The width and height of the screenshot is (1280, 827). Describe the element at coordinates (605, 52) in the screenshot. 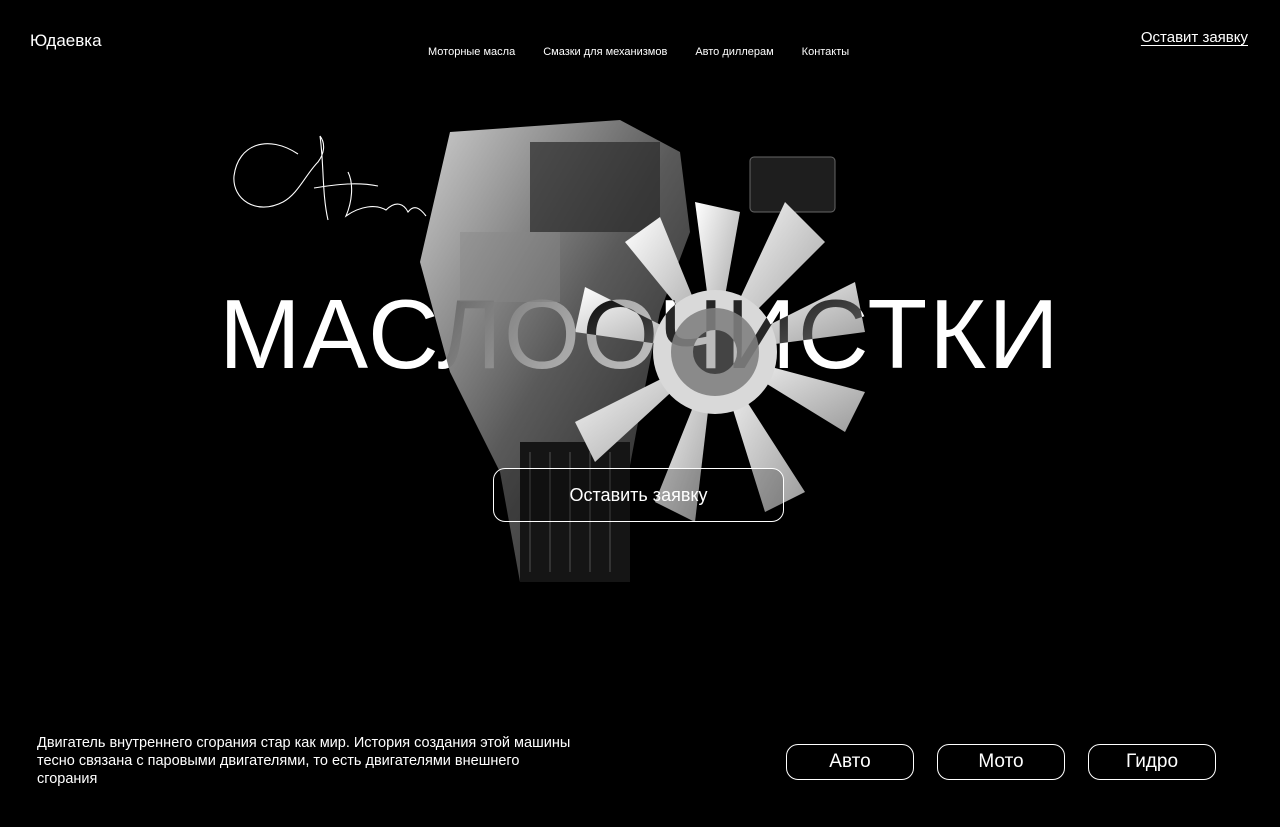

I see `nav-lubricants: Смазки для механизмов` at that location.